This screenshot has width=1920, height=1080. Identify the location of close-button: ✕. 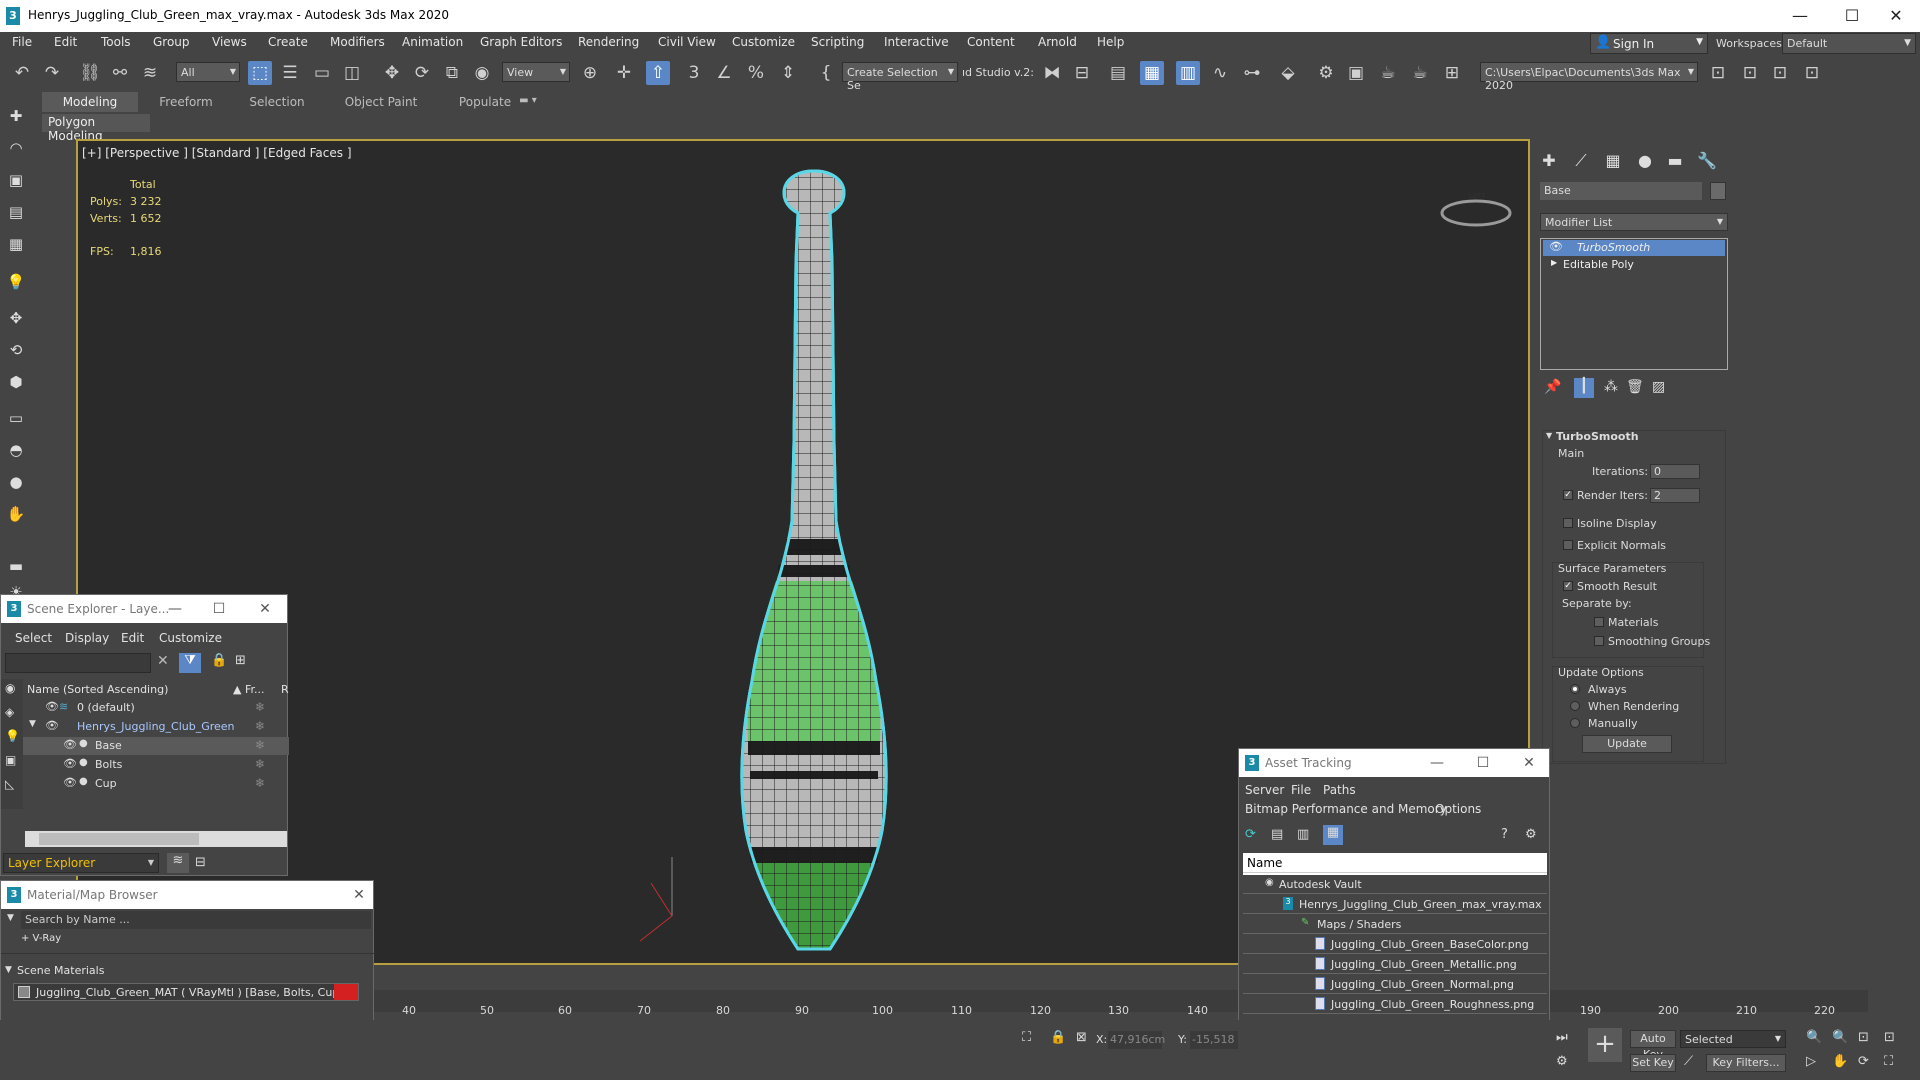
(1529, 763).